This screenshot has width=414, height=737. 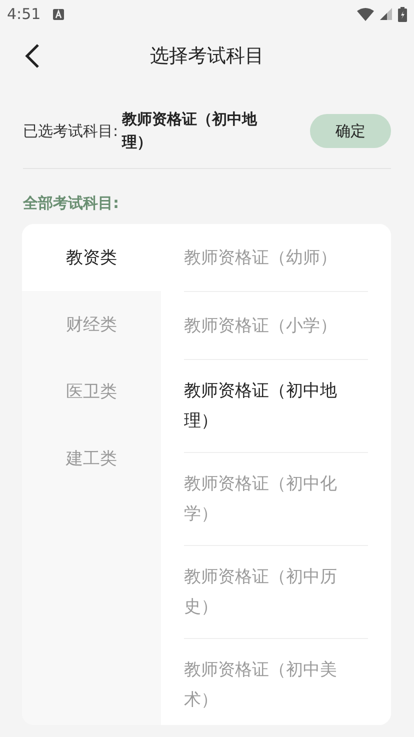 I want to click on selected-label: 已选考试科目:, so click(x=70, y=131).